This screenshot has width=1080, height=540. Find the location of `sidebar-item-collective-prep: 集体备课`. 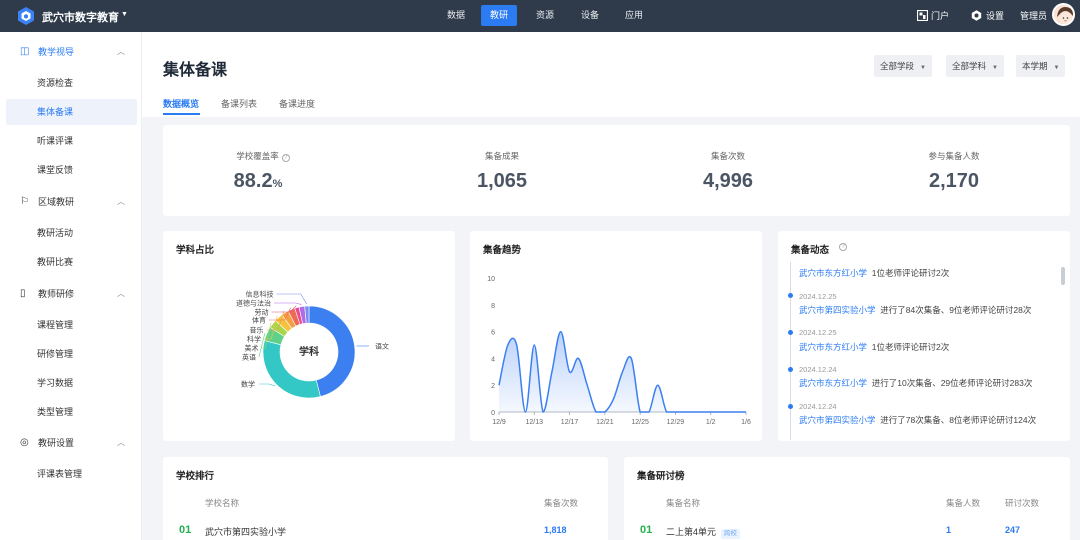

sidebar-item-collective-prep: 集体备课 is located at coordinates (71, 112).